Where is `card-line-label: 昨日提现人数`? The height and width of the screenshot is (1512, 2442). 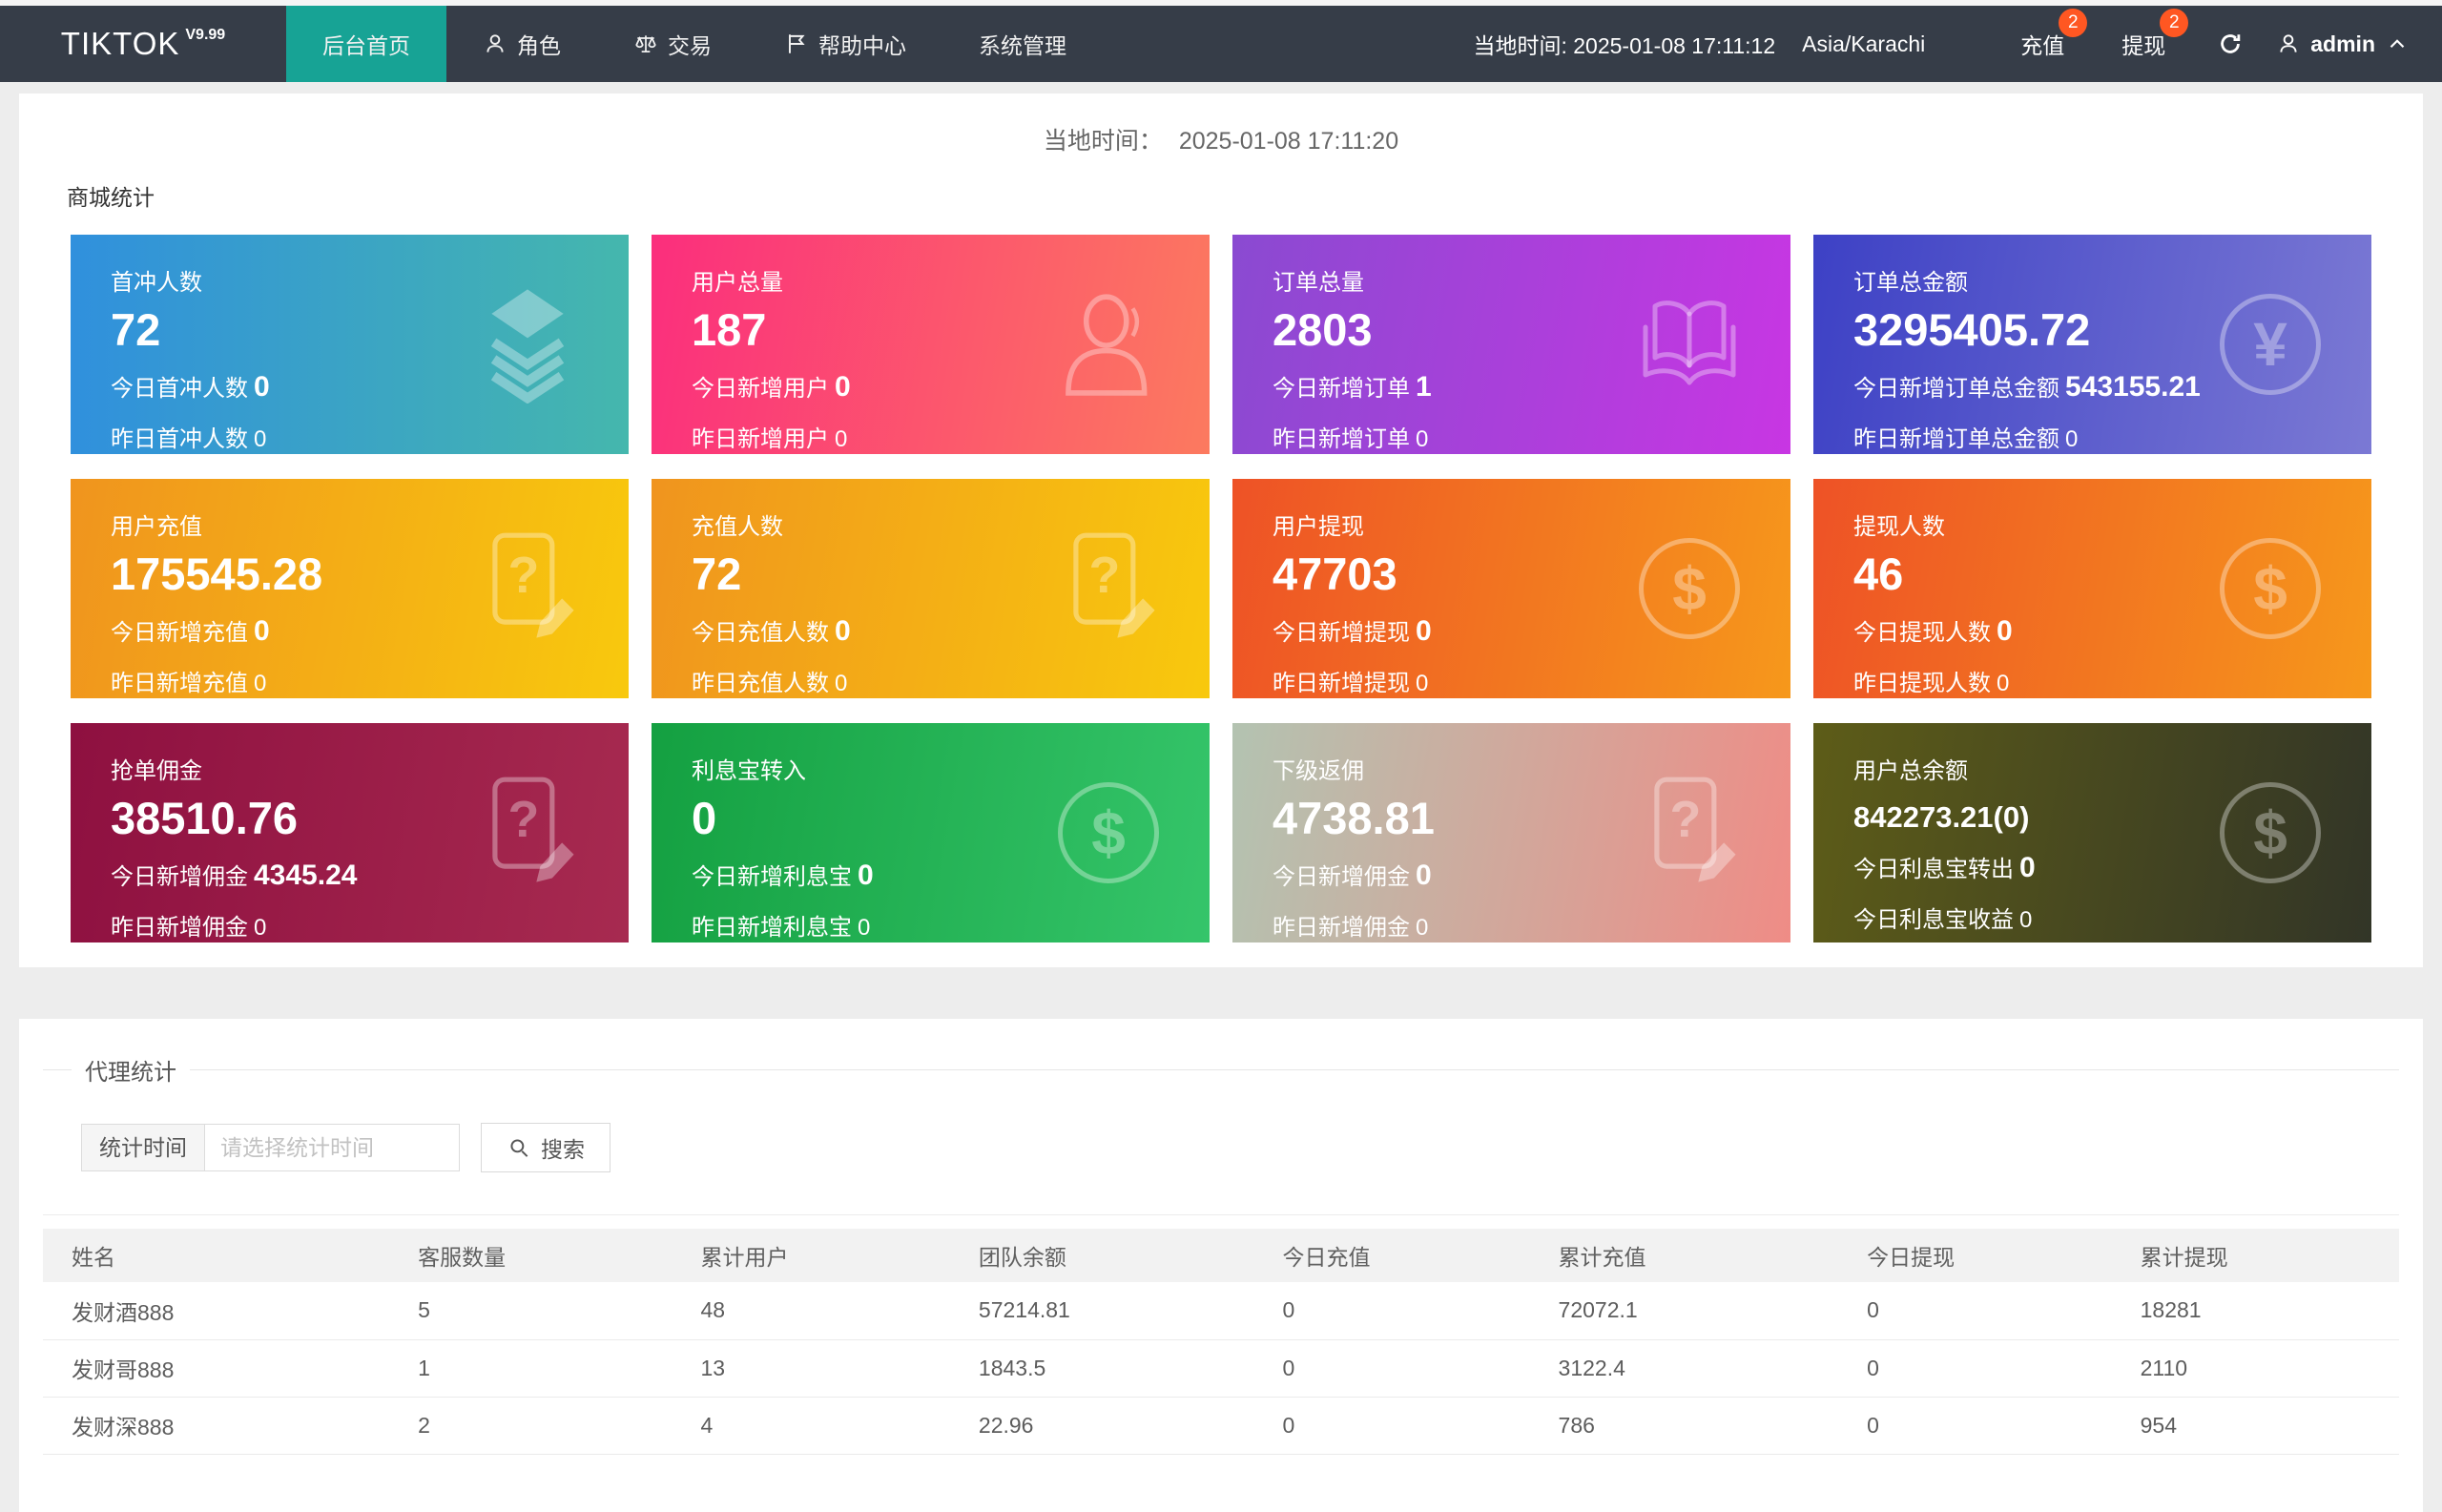 card-line-label: 昨日提现人数 is located at coordinates (1922, 684).